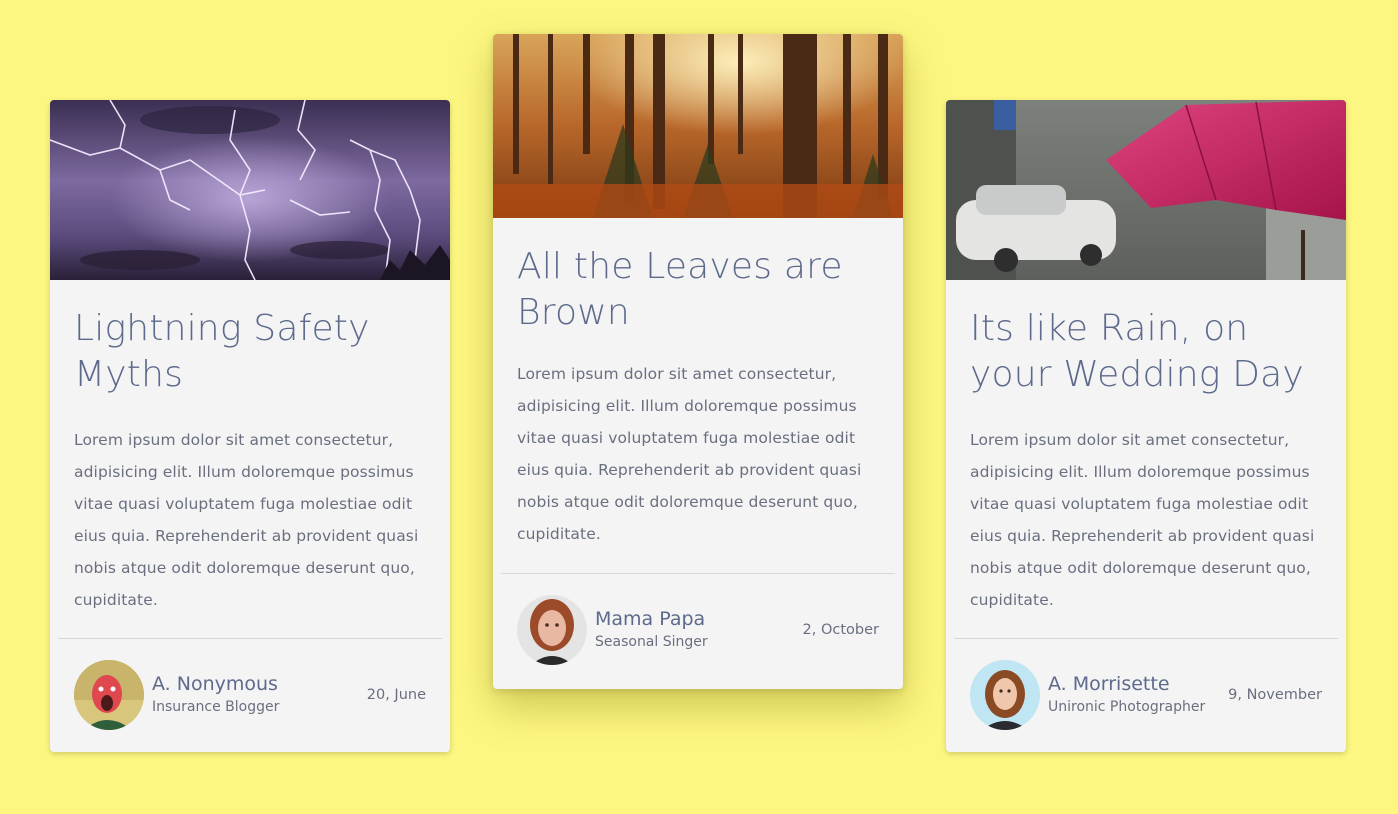  I want to click on card-title: Lightning Safety Myths, so click(250, 352).